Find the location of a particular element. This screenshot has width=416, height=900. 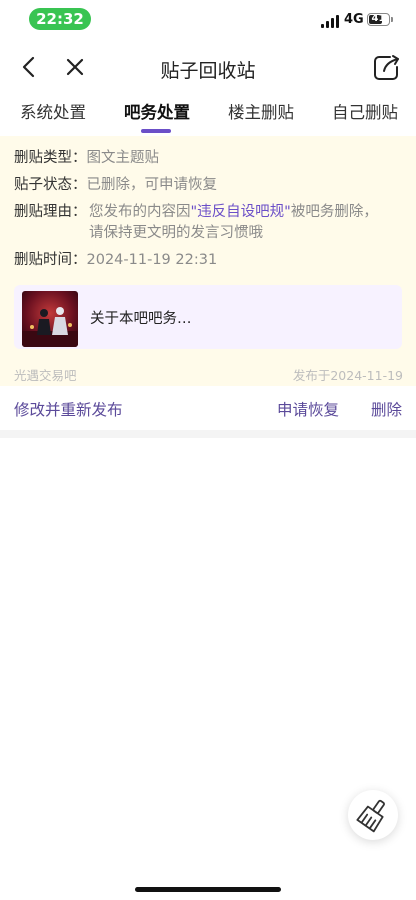

reason-rule-link: "违反自设吧规" is located at coordinates (241, 212).